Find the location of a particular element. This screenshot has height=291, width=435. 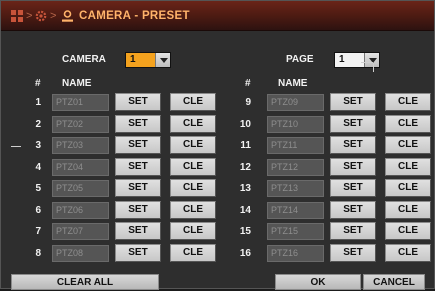

preset-name-field: PTZ07 is located at coordinates (80, 231).